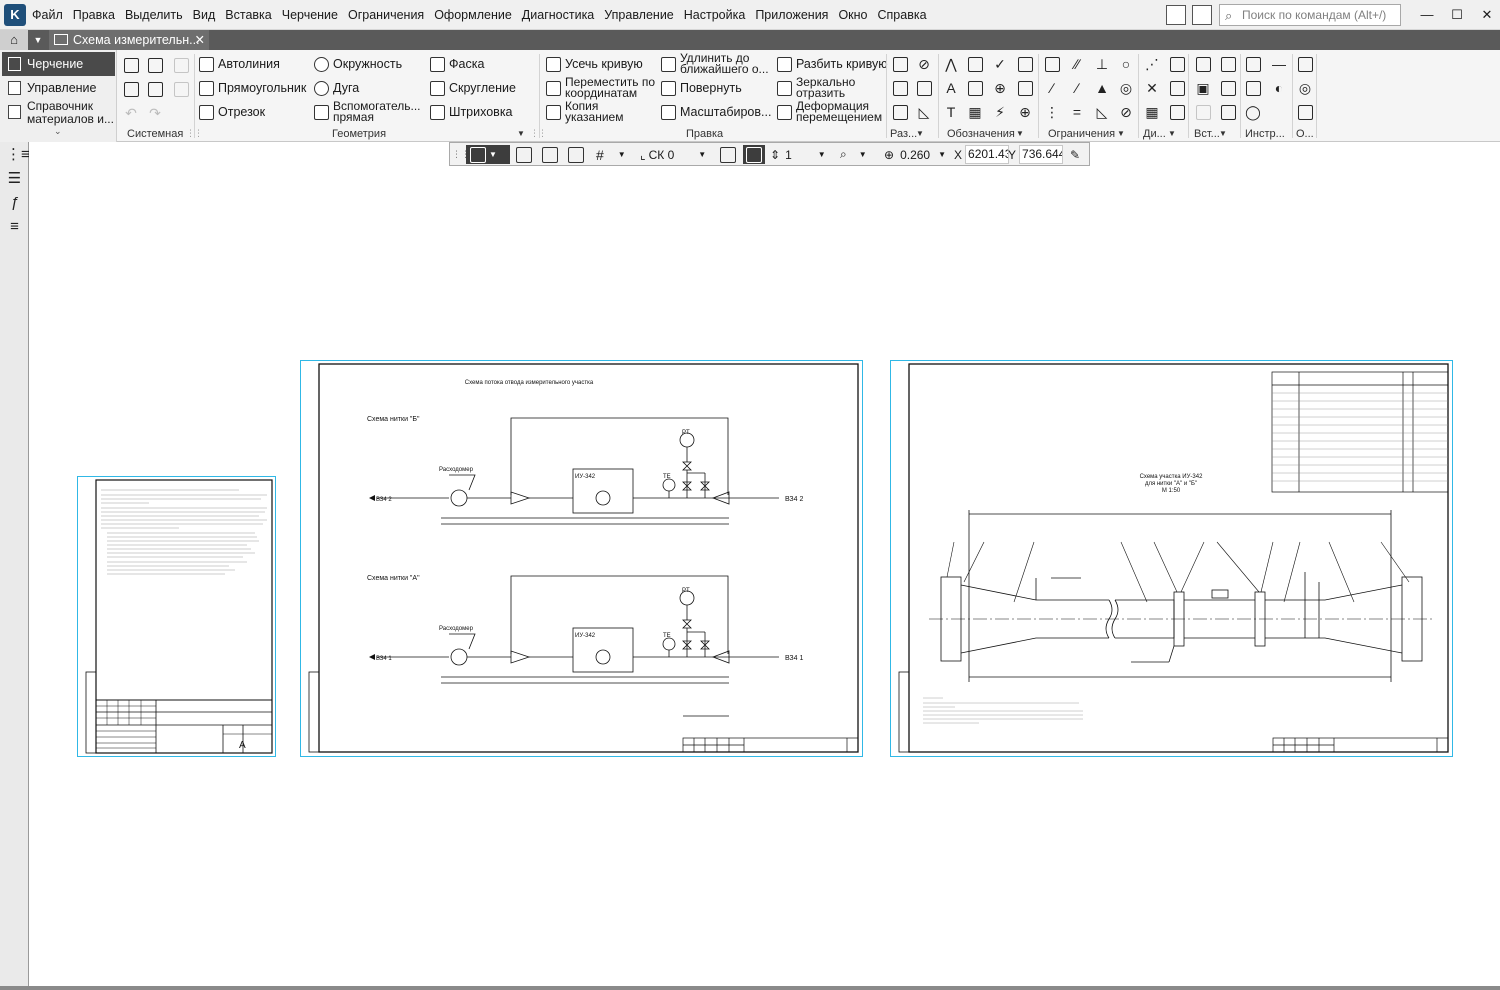 The image size is (1500, 990). Describe the element at coordinates (1310, 15) in the screenshot. I see `command-search-input: ⌕ Поиск по командам (Alt+/)` at that location.